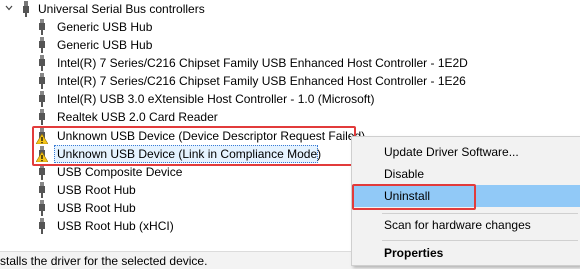 The width and height of the screenshot is (580, 269). What do you see at coordinates (457, 225) in the screenshot?
I see `menu-item-label: Scan for hardware changes` at bounding box center [457, 225].